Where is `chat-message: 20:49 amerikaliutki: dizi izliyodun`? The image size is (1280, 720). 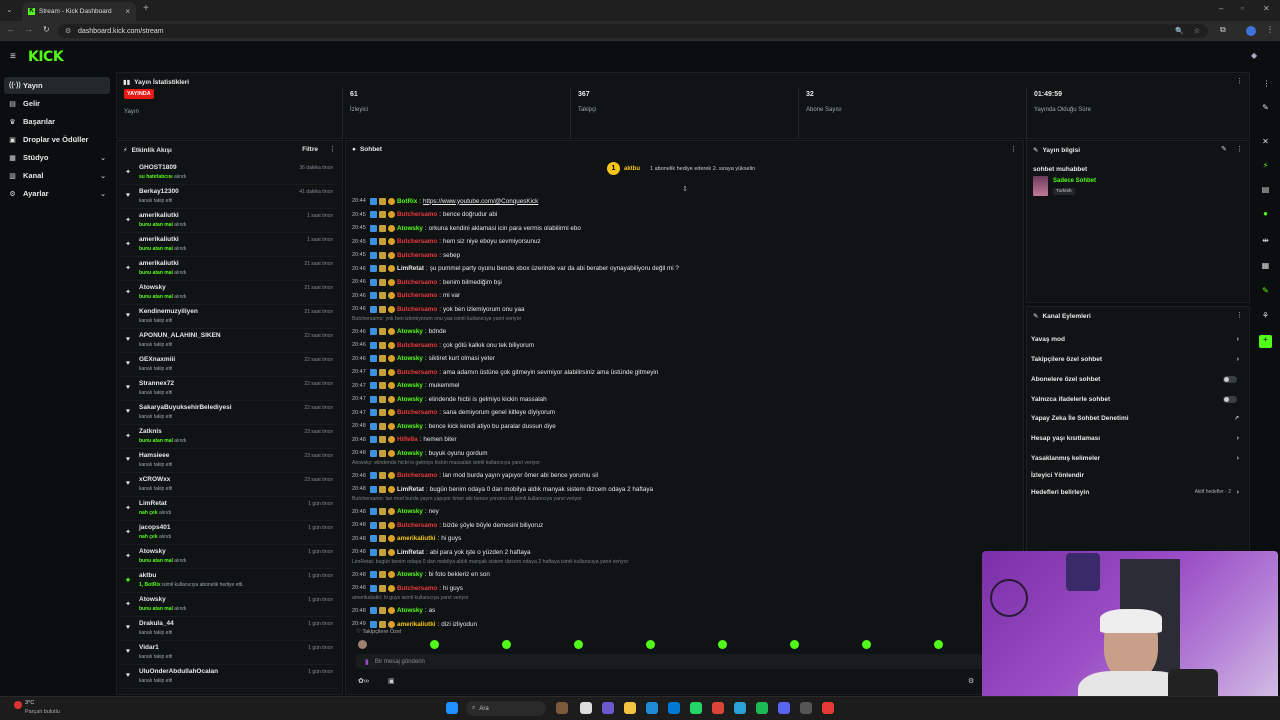 chat-message: 20:49 amerikaliutki: dizi izliyodun is located at coordinates (682, 624).